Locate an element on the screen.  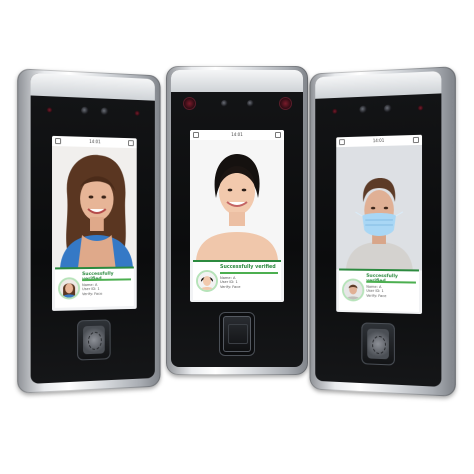
fingerprint-window-inner is located at coordinates (238, 334).